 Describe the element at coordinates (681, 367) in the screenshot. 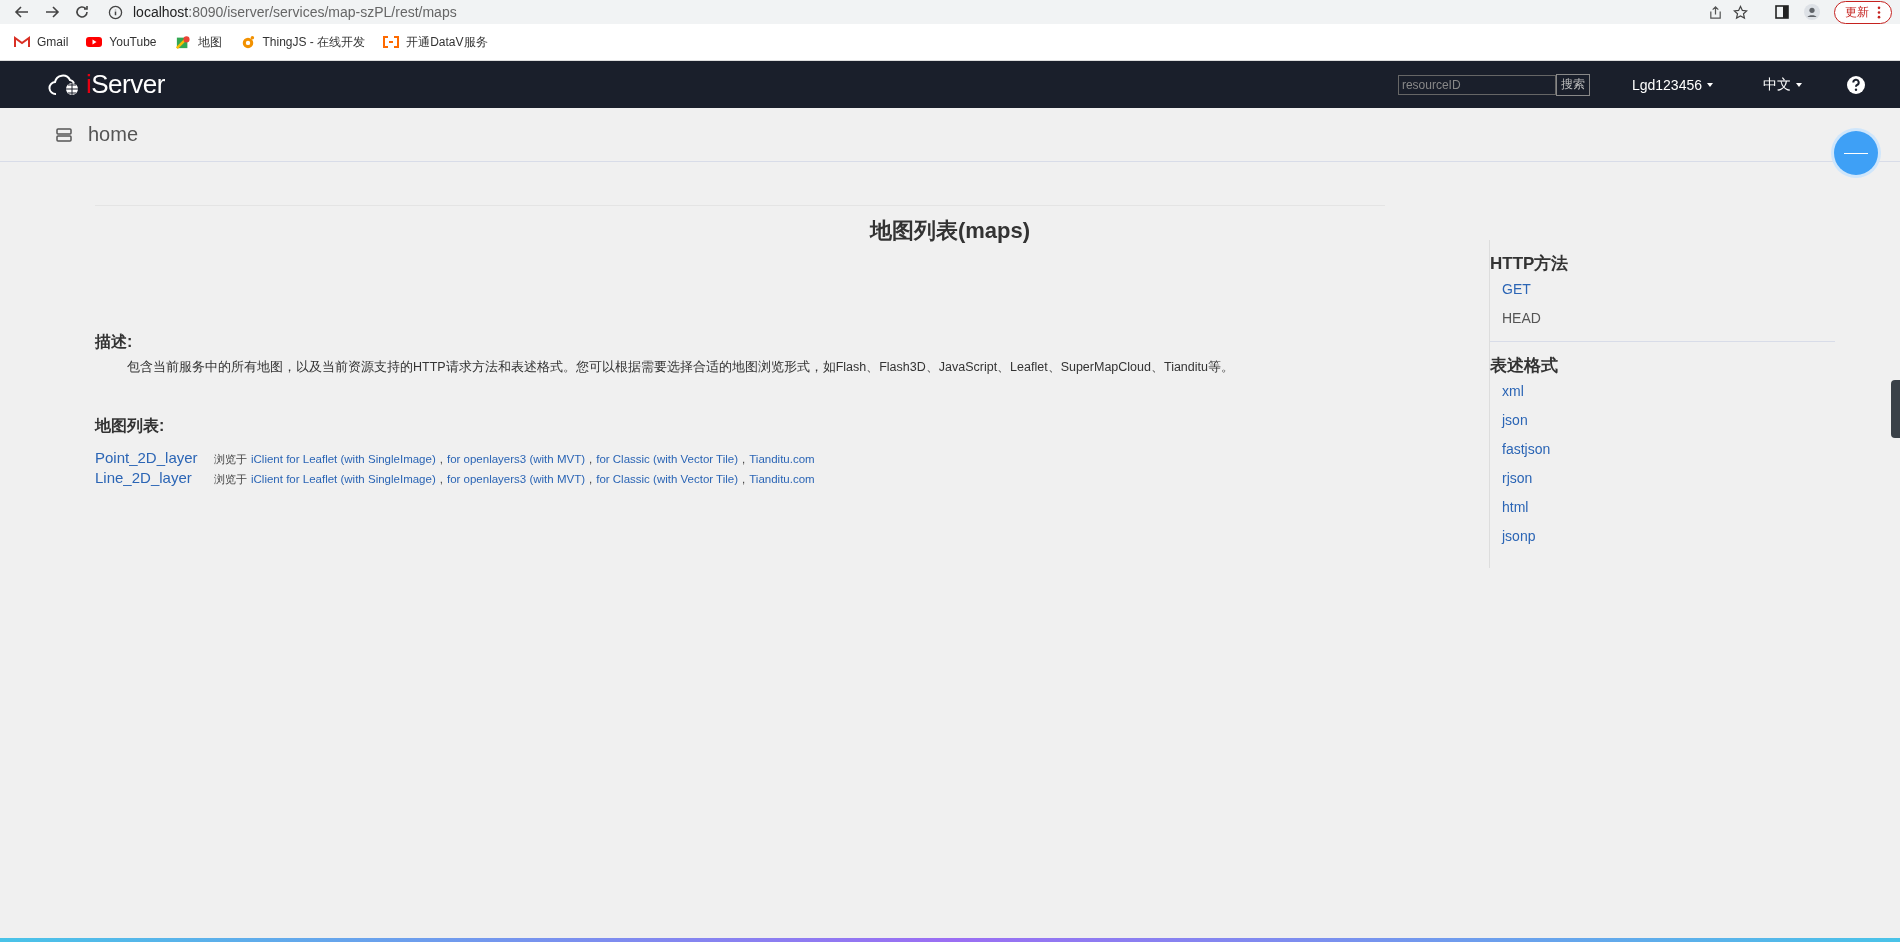

I see `description-text: 包含当前服务中的所有地图，以及当前资源支持的HTTP请求方法和表述格式。您可以根据需要选择合适的地图浏览形式，如Flash、Flash3D、JavaScript、Leaflet、SuperMapCloud、Tianditu等。` at that location.